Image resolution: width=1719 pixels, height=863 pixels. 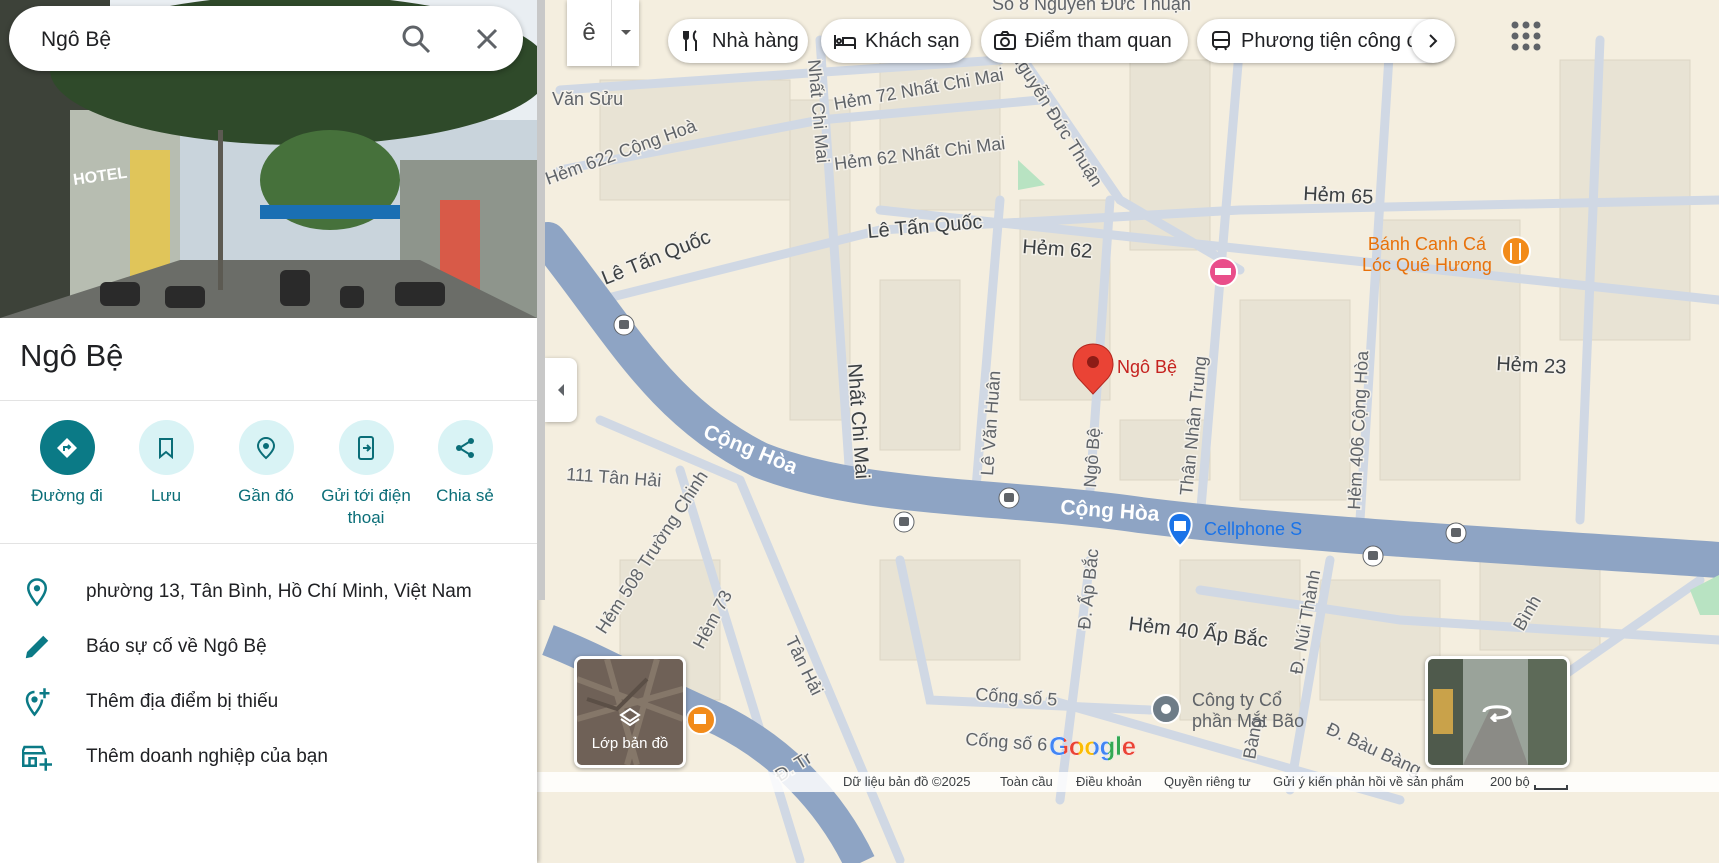 I want to click on chip-label: Điểm tham quan, so click(x=1098, y=40).